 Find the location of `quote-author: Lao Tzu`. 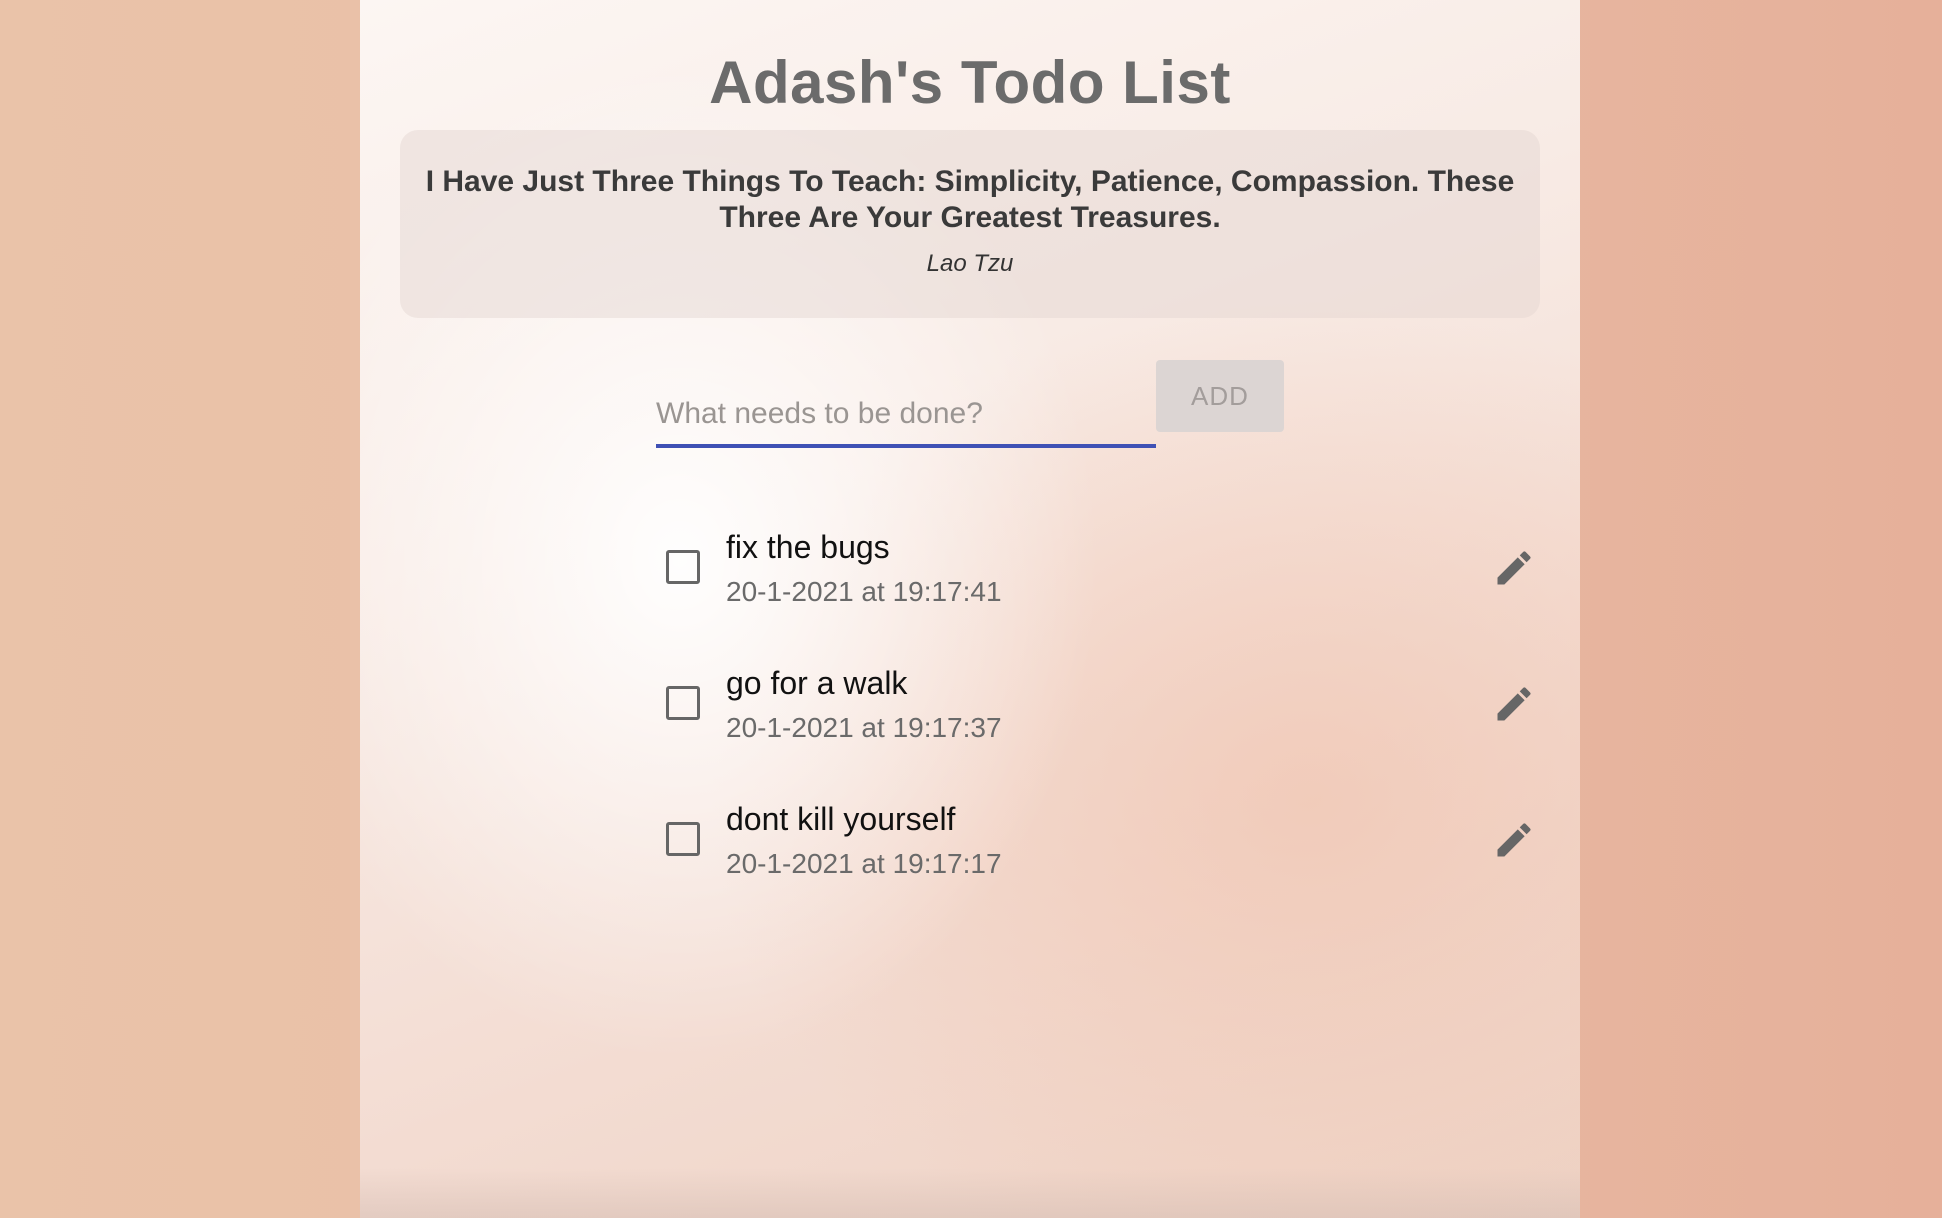

quote-author: Lao Tzu is located at coordinates (970, 263).